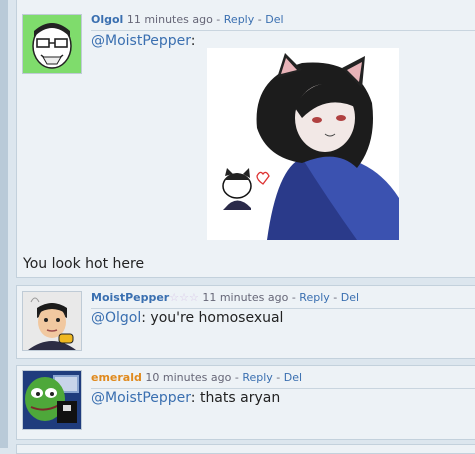 The height and width of the screenshot is (454, 475). Describe the element at coordinates (84, 264) in the screenshot. I see `comment-body-secondary: You look hot here` at that location.